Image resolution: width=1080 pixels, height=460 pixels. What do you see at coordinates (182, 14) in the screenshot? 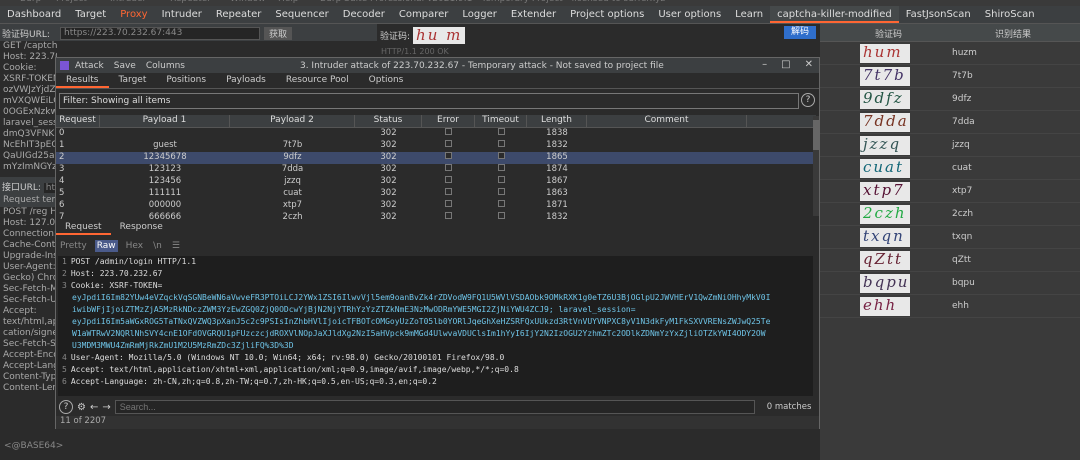
I see `tab-intruder: Intruder` at bounding box center [182, 14].